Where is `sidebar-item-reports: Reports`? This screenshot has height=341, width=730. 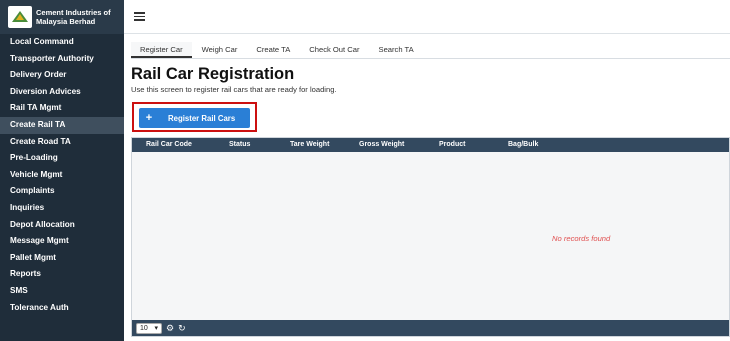 sidebar-item-reports: Reports is located at coordinates (62, 274).